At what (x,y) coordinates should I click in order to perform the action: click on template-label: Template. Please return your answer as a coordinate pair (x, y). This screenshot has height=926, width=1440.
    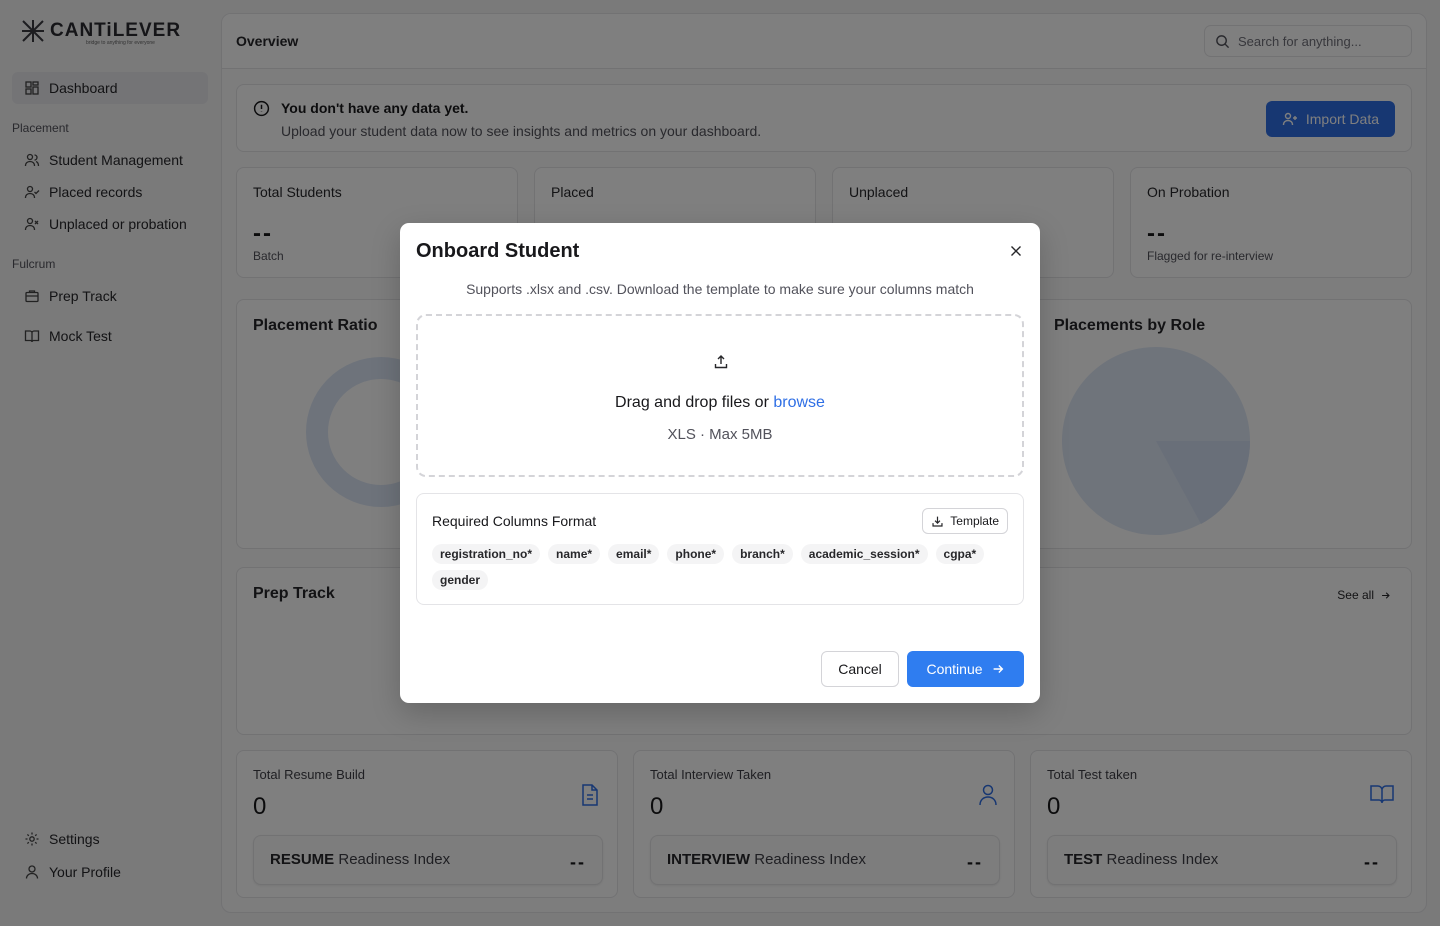
    Looking at the image, I should click on (974, 521).